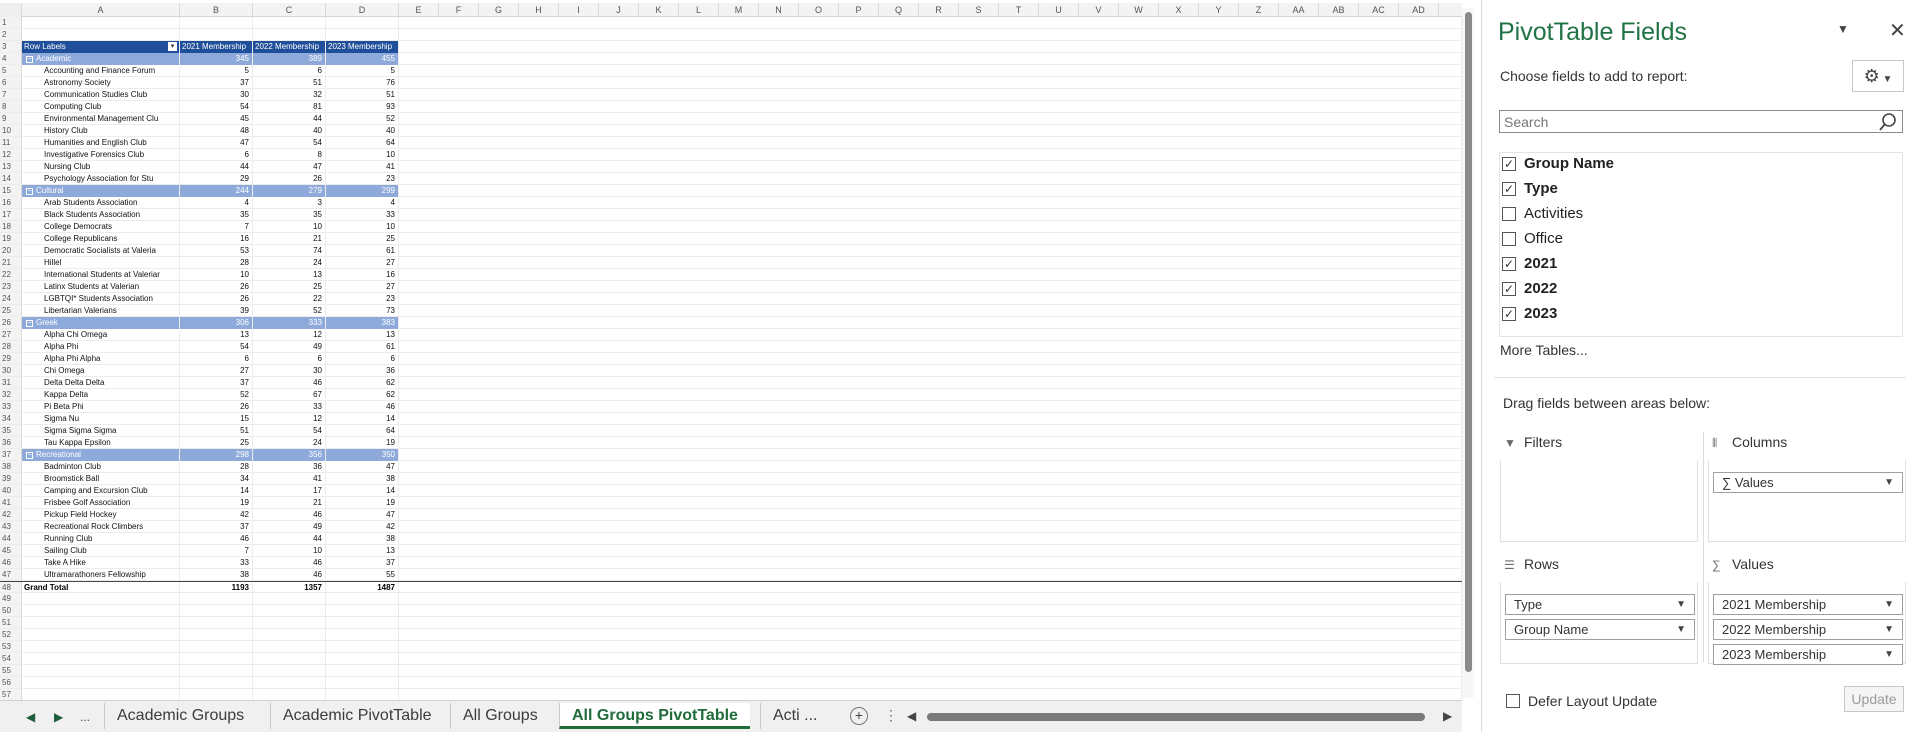  I want to click on value-2023: 23, so click(362, 179).